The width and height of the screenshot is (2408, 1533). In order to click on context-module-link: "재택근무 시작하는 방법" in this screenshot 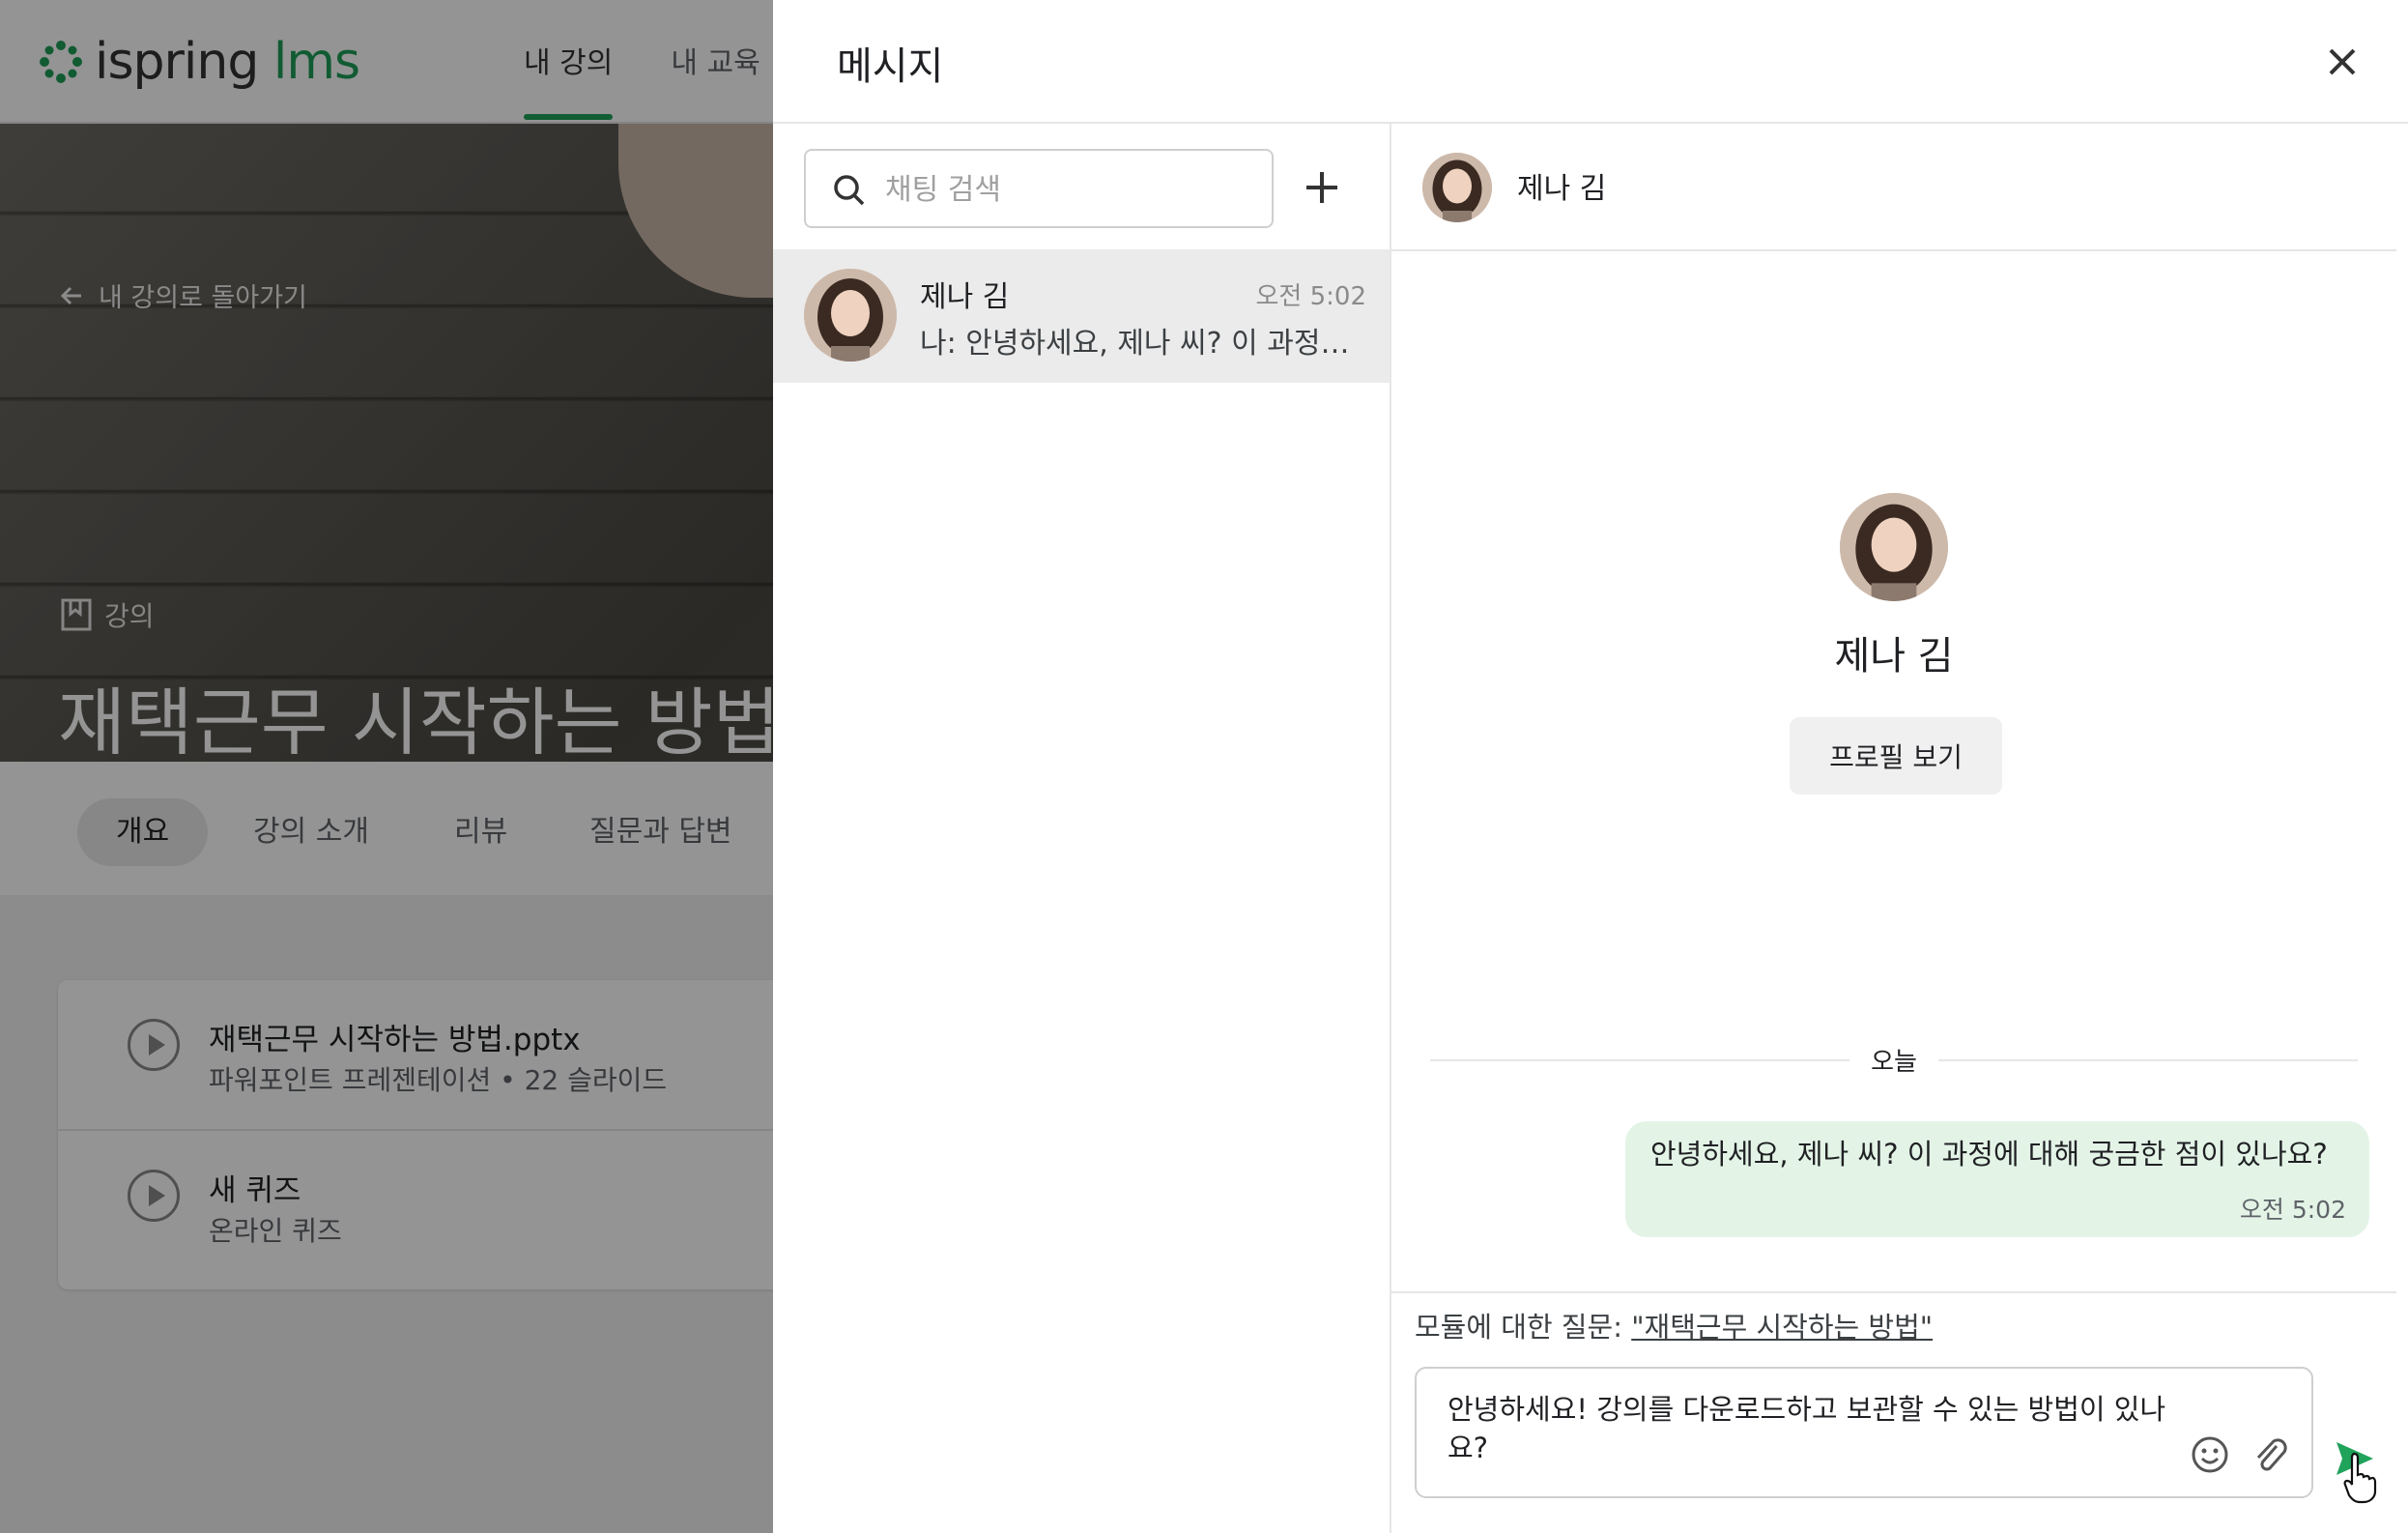, I will do `click(1782, 1327)`.